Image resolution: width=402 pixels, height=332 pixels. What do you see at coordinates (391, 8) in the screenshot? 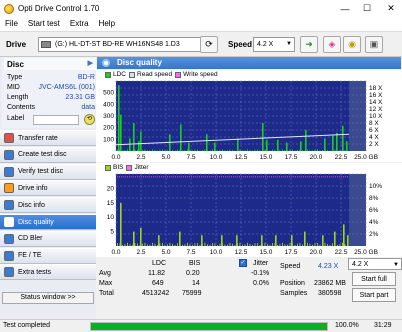
I see `close-button: ✕` at bounding box center [391, 8].